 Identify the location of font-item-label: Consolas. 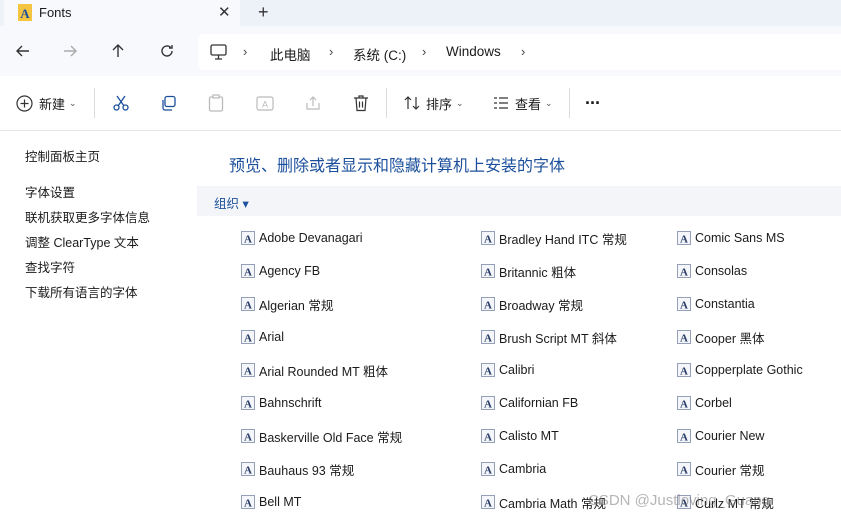
(721, 271).